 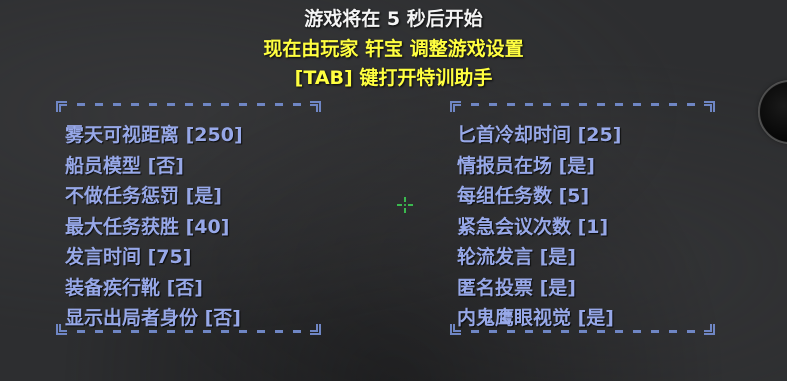 What do you see at coordinates (323, 78) in the screenshot?
I see `tab-key-label: [TAB]` at bounding box center [323, 78].